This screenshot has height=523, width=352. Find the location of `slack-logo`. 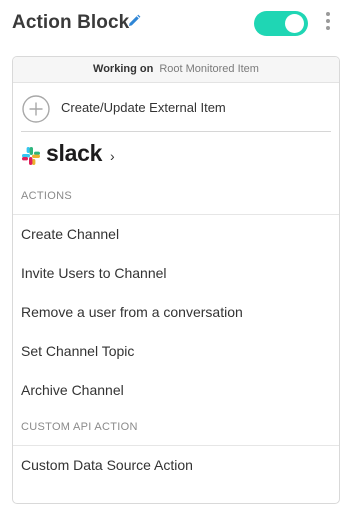

slack-logo is located at coordinates (31, 156).